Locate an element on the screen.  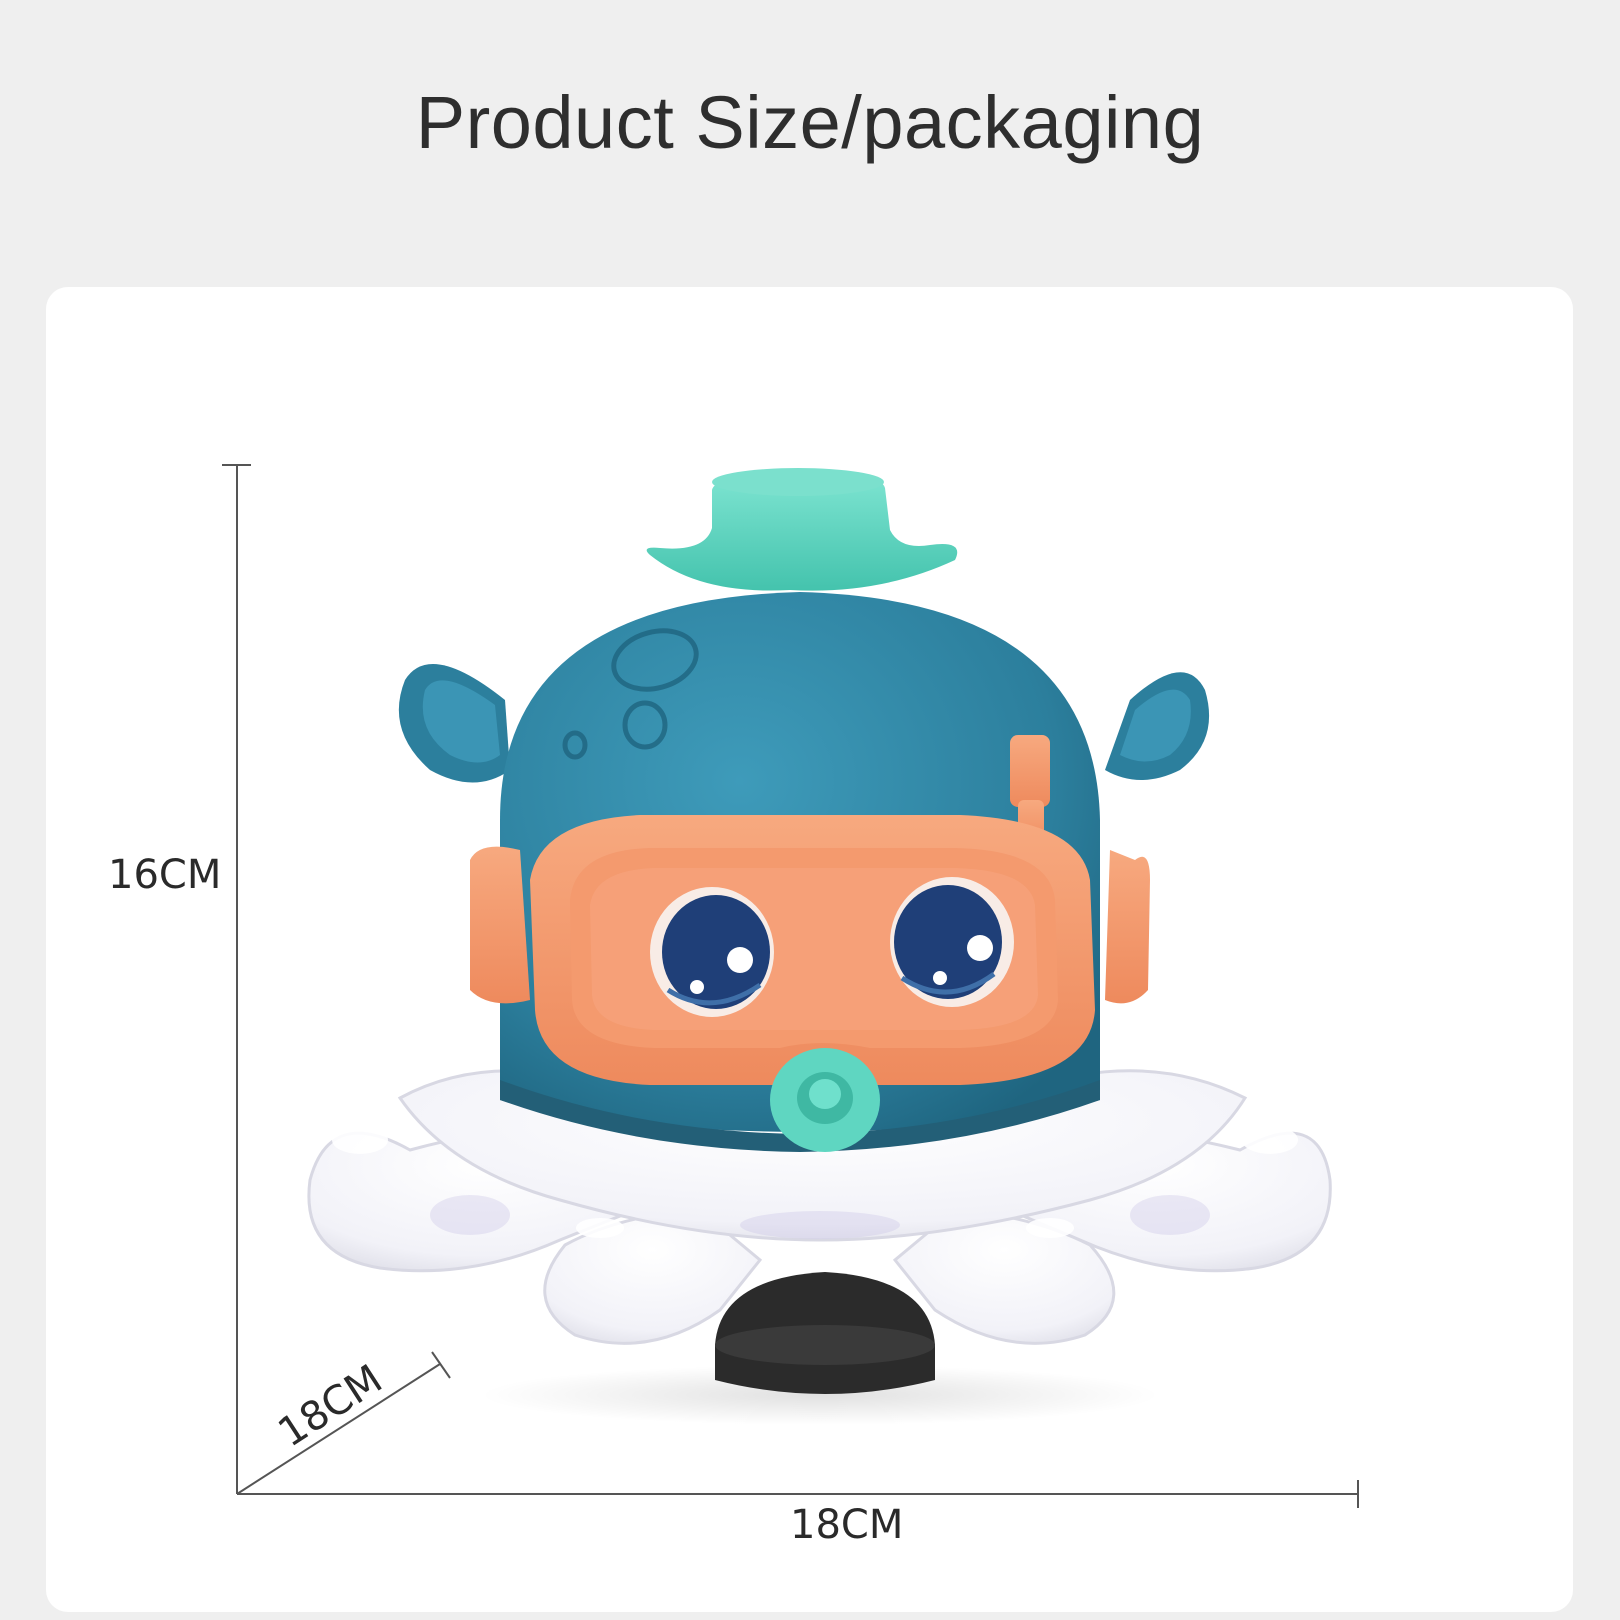
depth-label: 18CM is located at coordinates (330, 1406).